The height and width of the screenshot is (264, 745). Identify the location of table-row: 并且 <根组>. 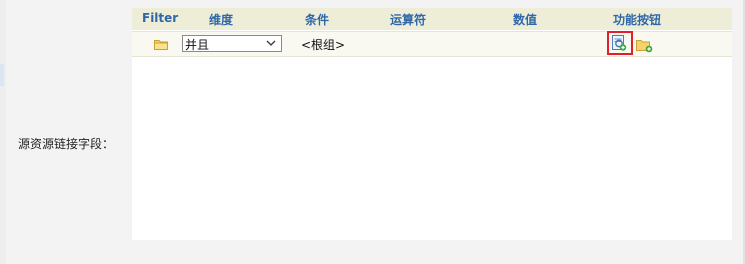
(432, 44).